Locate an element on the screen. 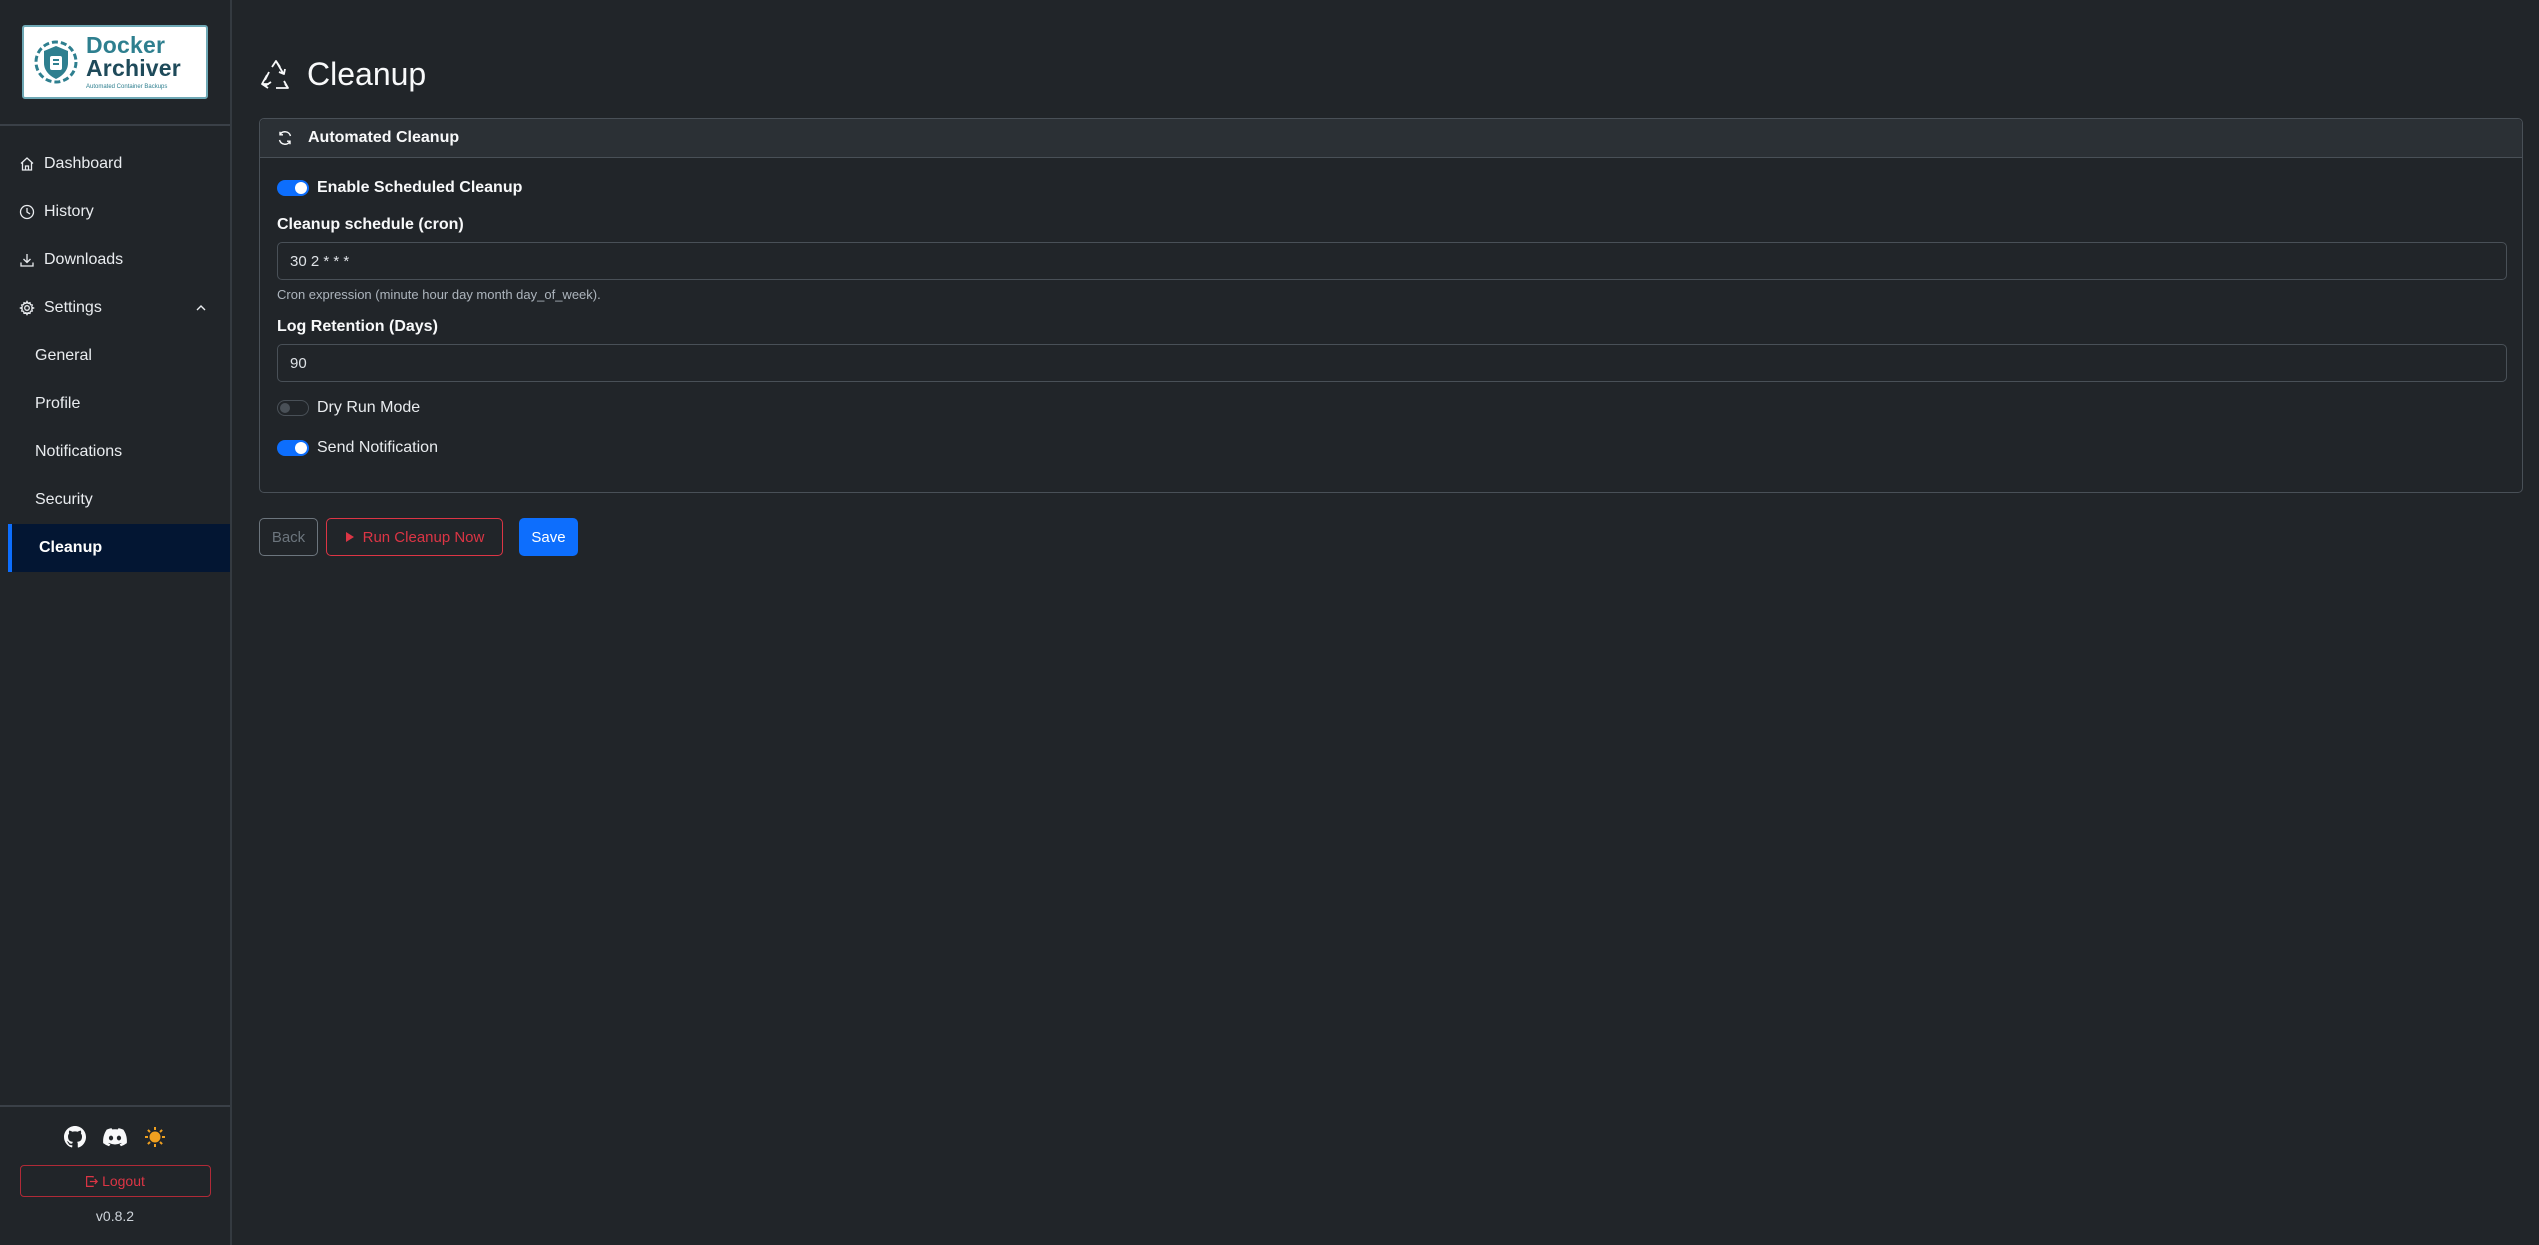  sidebar-item-general: General is located at coordinates (115, 356).